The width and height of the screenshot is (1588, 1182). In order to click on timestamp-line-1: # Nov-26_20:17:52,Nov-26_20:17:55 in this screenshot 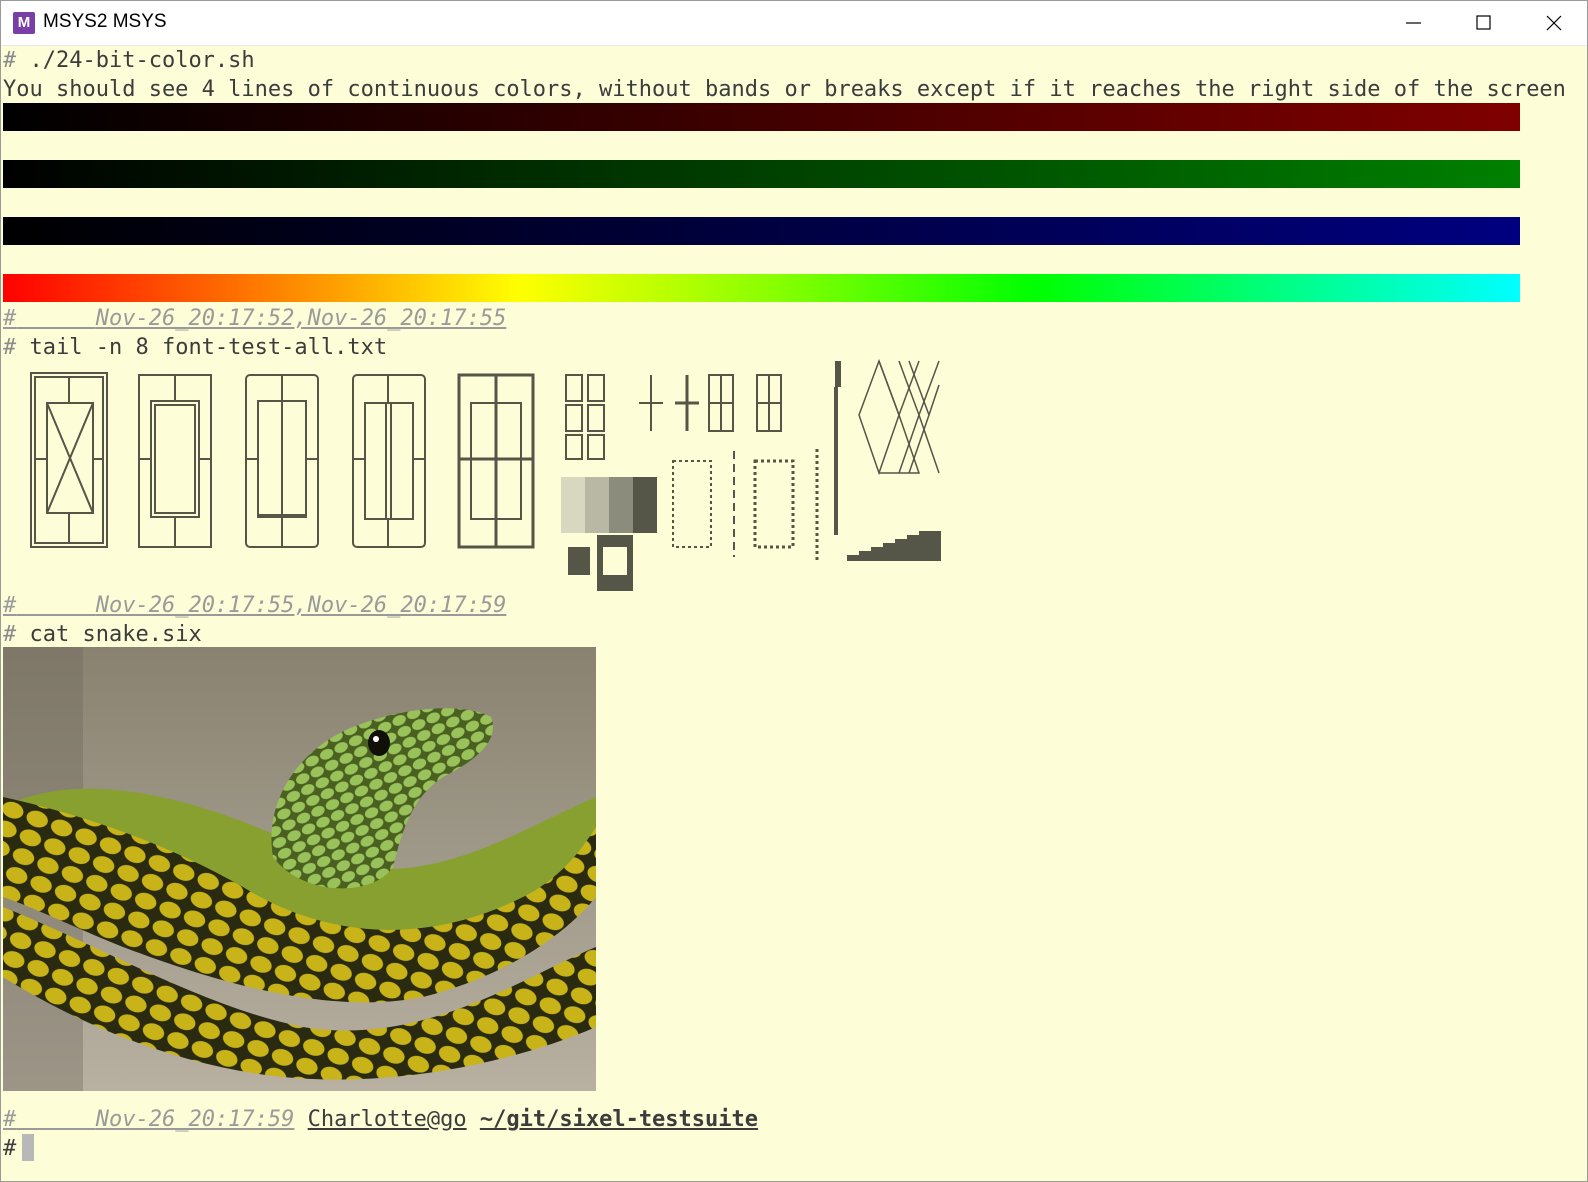, I will do `click(254, 318)`.